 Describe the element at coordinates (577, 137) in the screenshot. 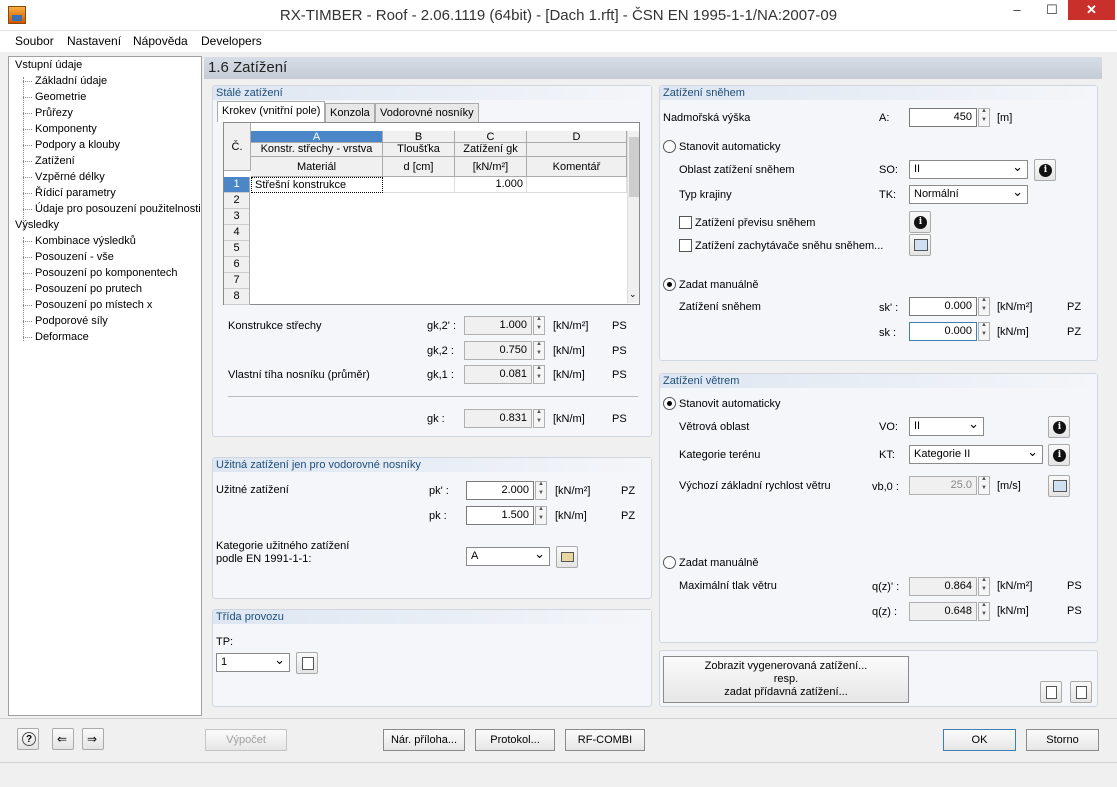

I see `column-d-header: D` at that location.